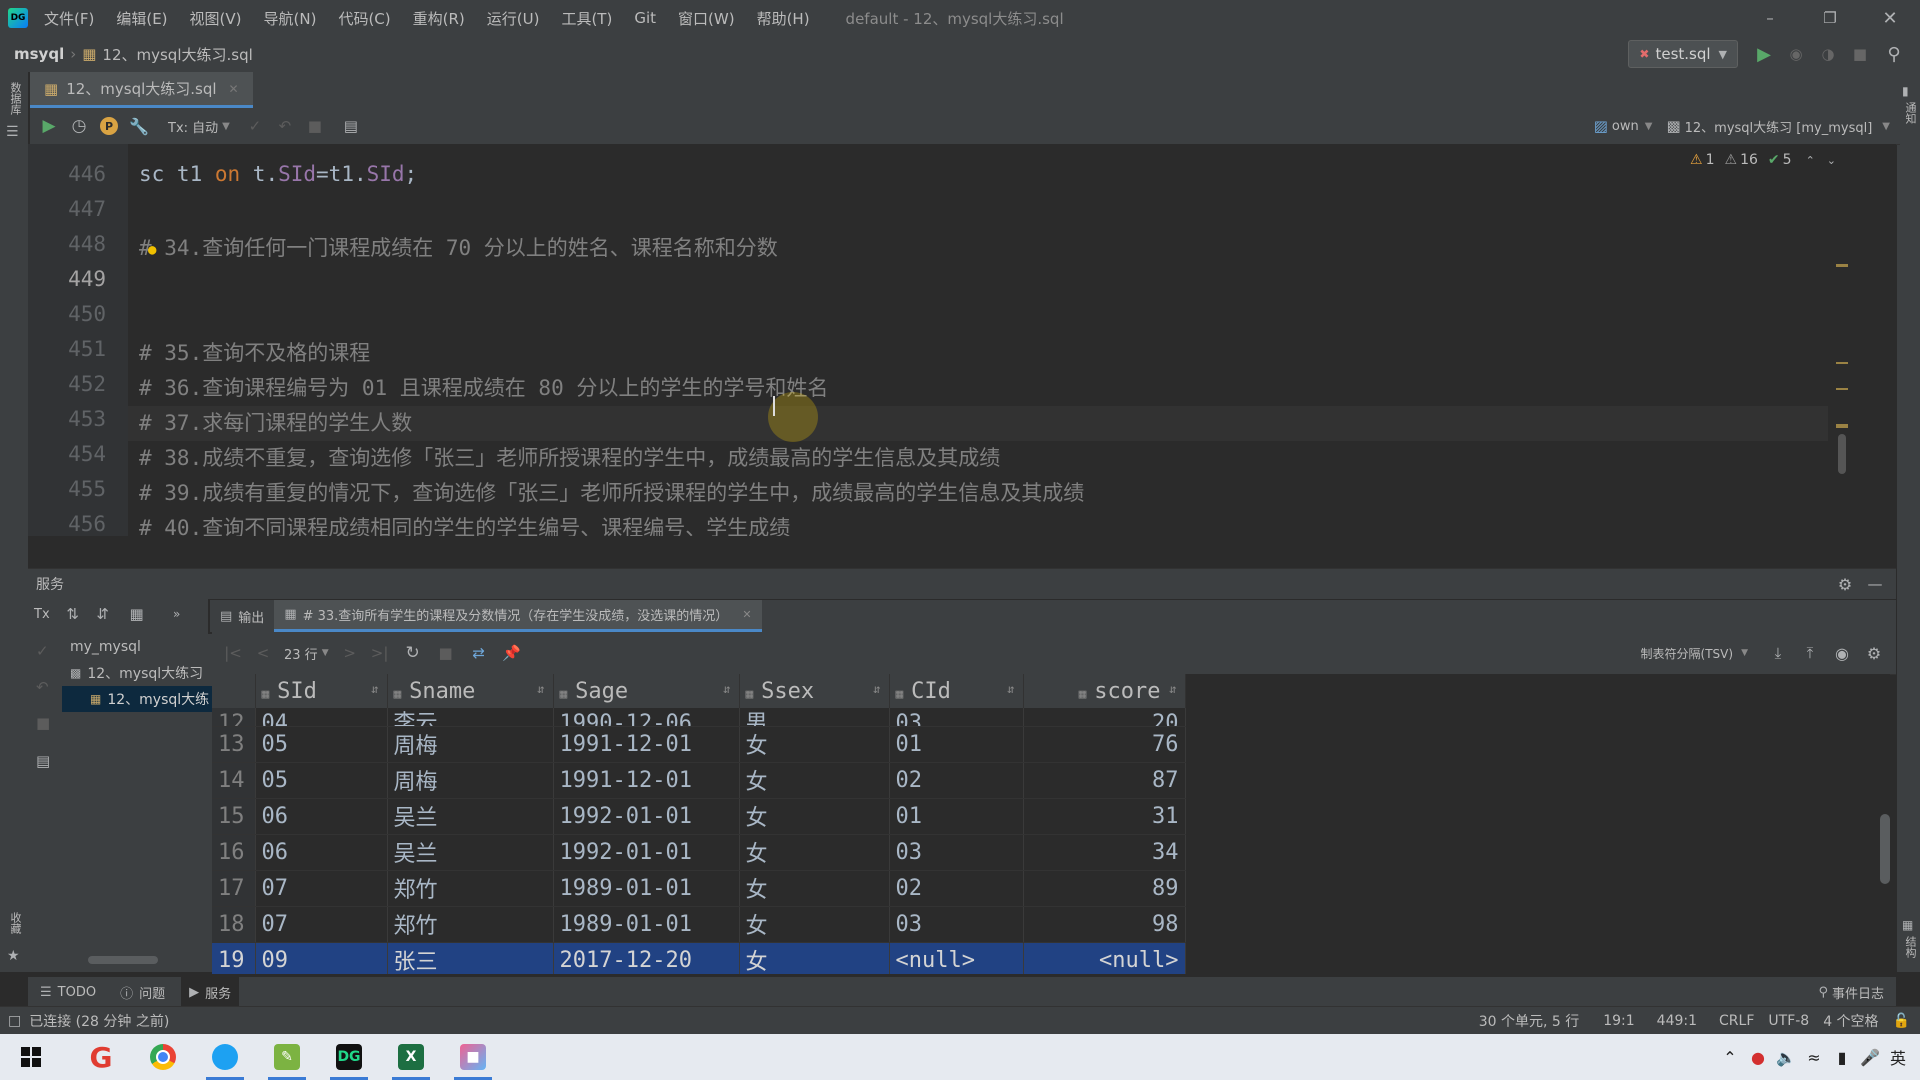 This screenshot has height=1080, width=1920. Describe the element at coordinates (123, 960) in the screenshot. I see `tree-scrollbar` at that location.